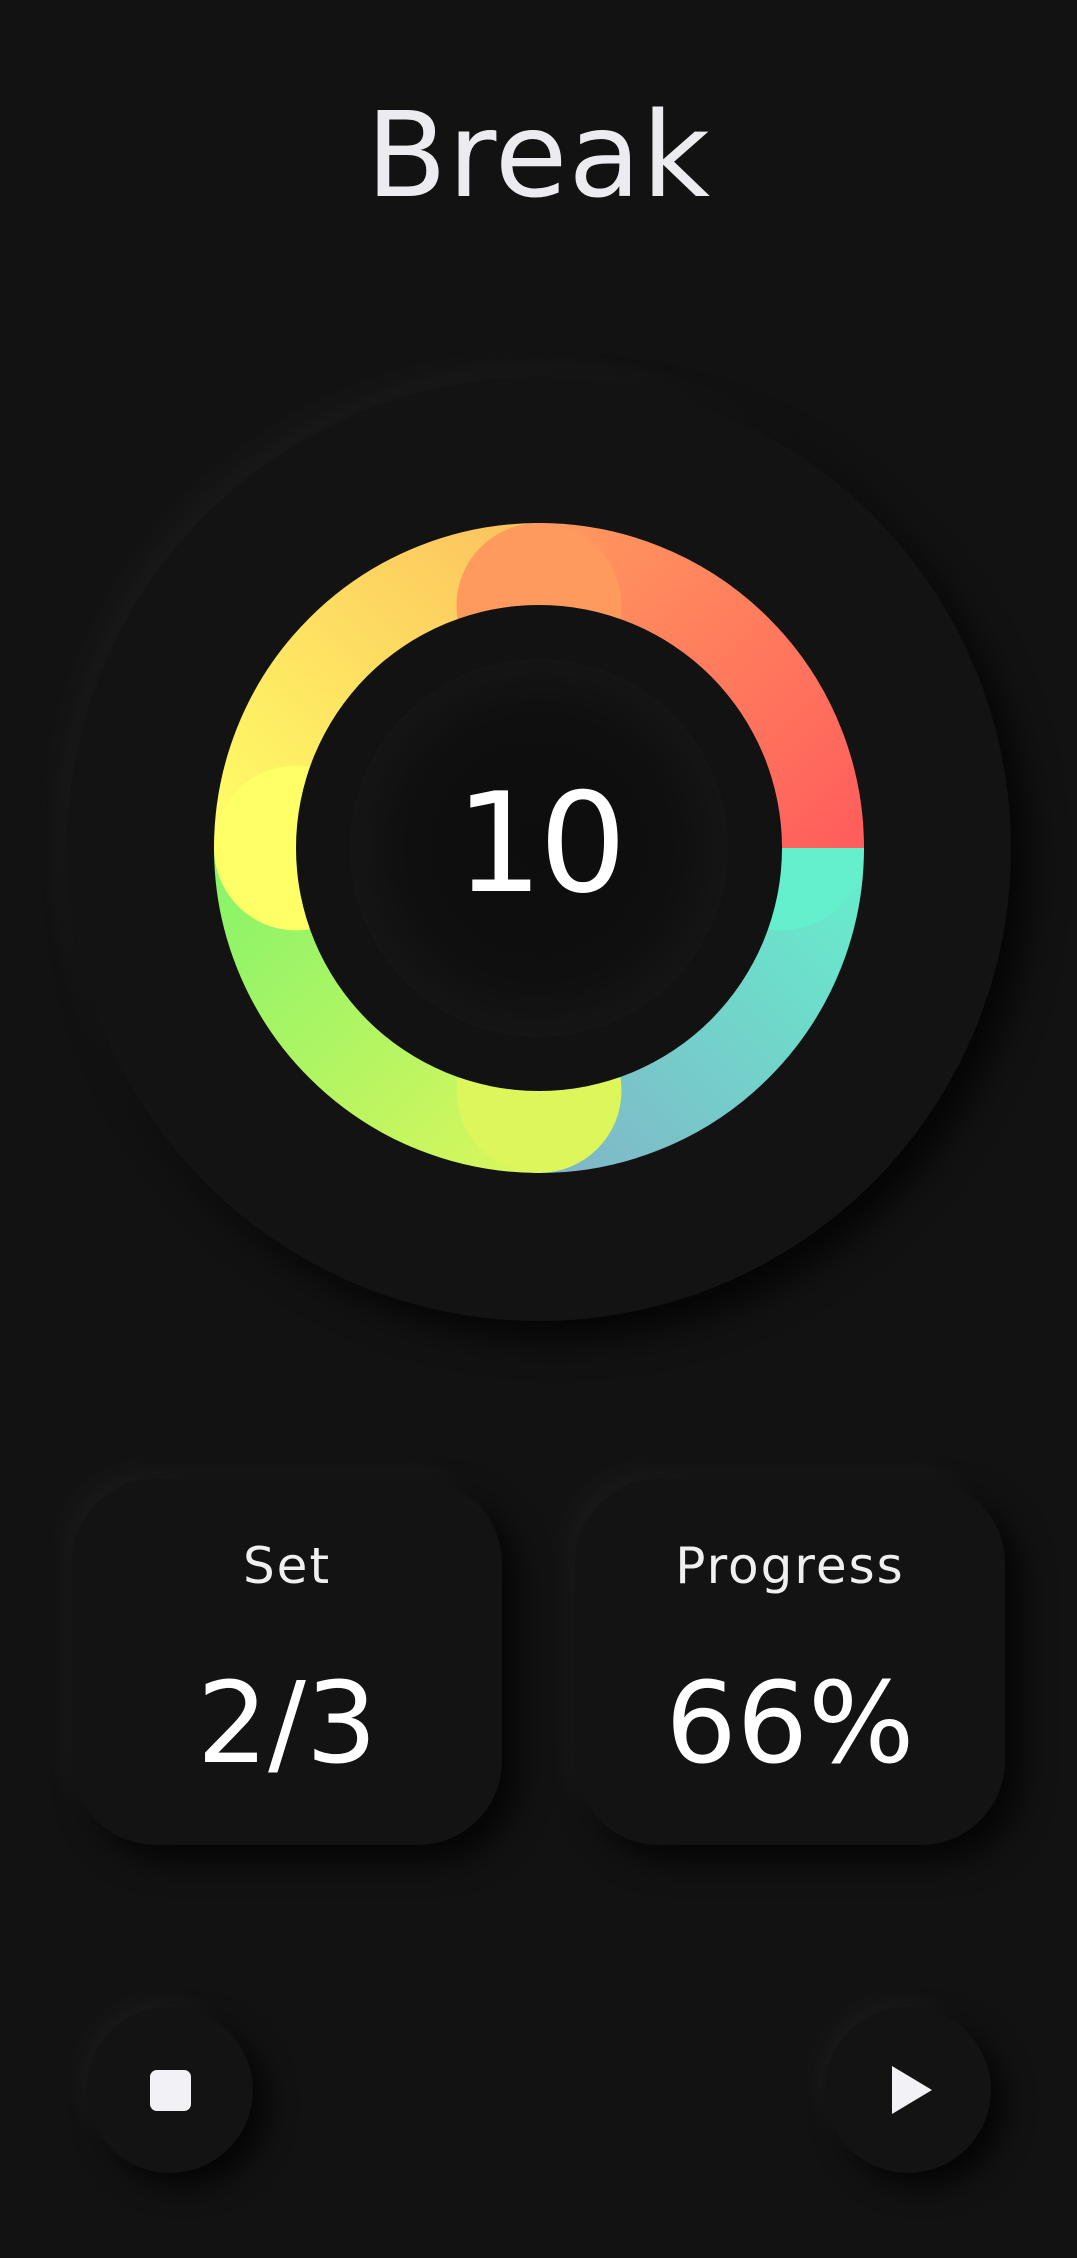 Image resolution: width=1077 pixels, height=2258 pixels. Describe the element at coordinates (790, 1566) in the screenshot. I see `progress-label: Progress` at that location.